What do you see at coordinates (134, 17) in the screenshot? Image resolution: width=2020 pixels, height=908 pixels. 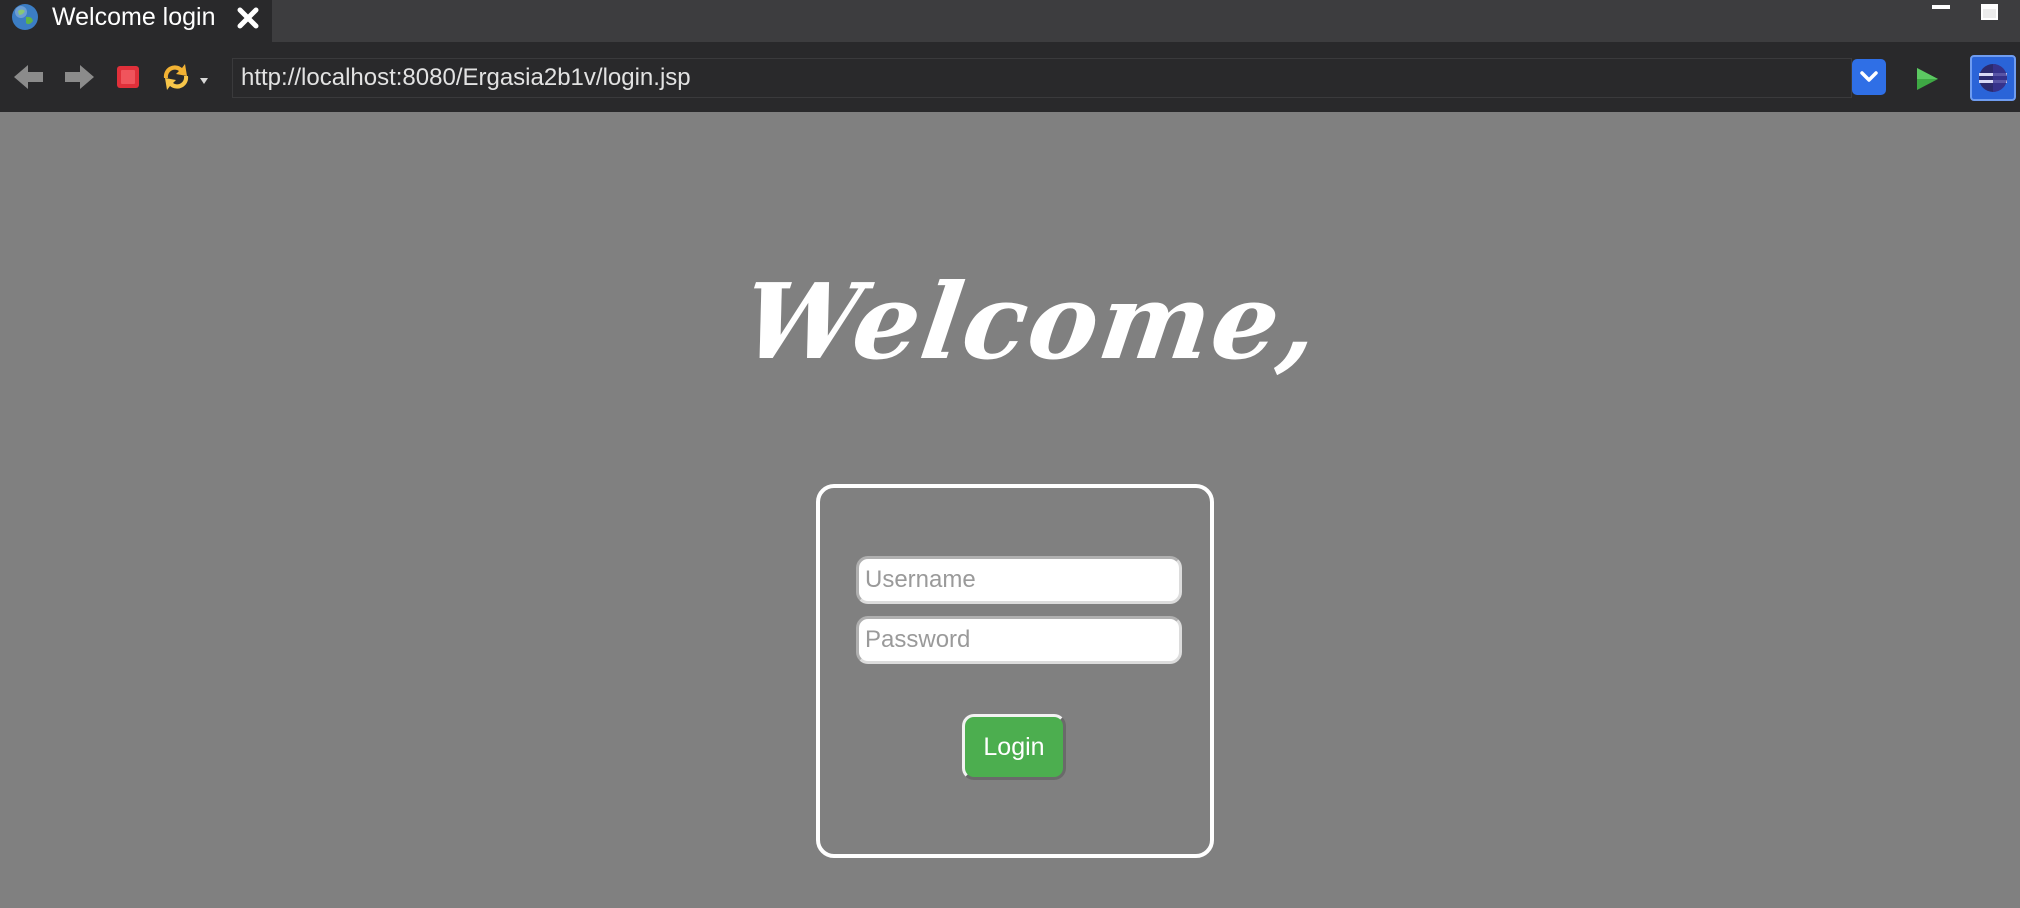 I see `tab-title: Welcome login` at bounding box center [134, 17].